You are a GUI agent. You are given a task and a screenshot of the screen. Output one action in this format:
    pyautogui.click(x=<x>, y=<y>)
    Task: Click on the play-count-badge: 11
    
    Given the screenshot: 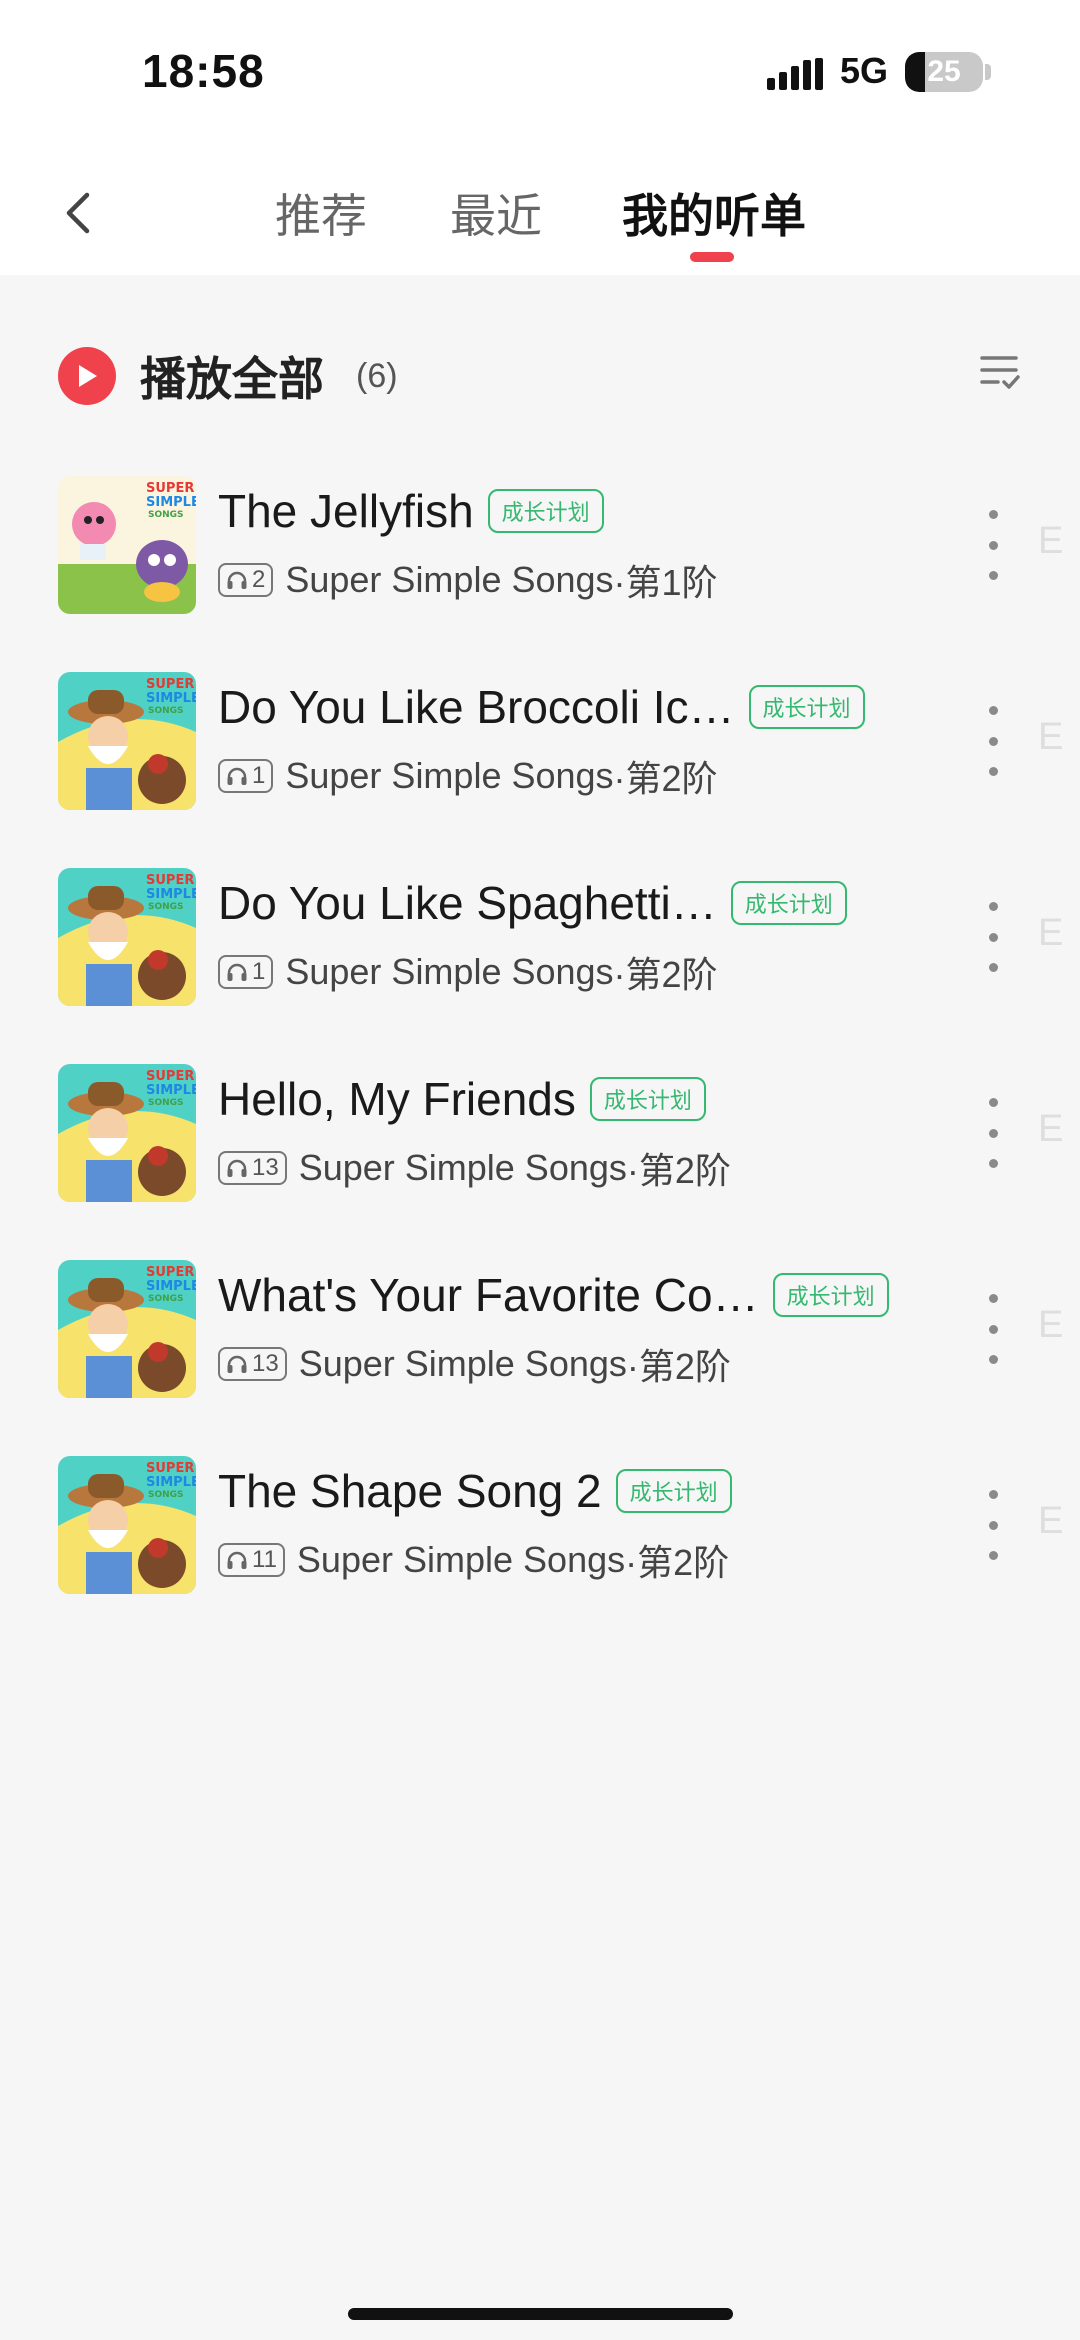 What is the action you would take?
    pyautogui.click(x=251, y=1560)
    